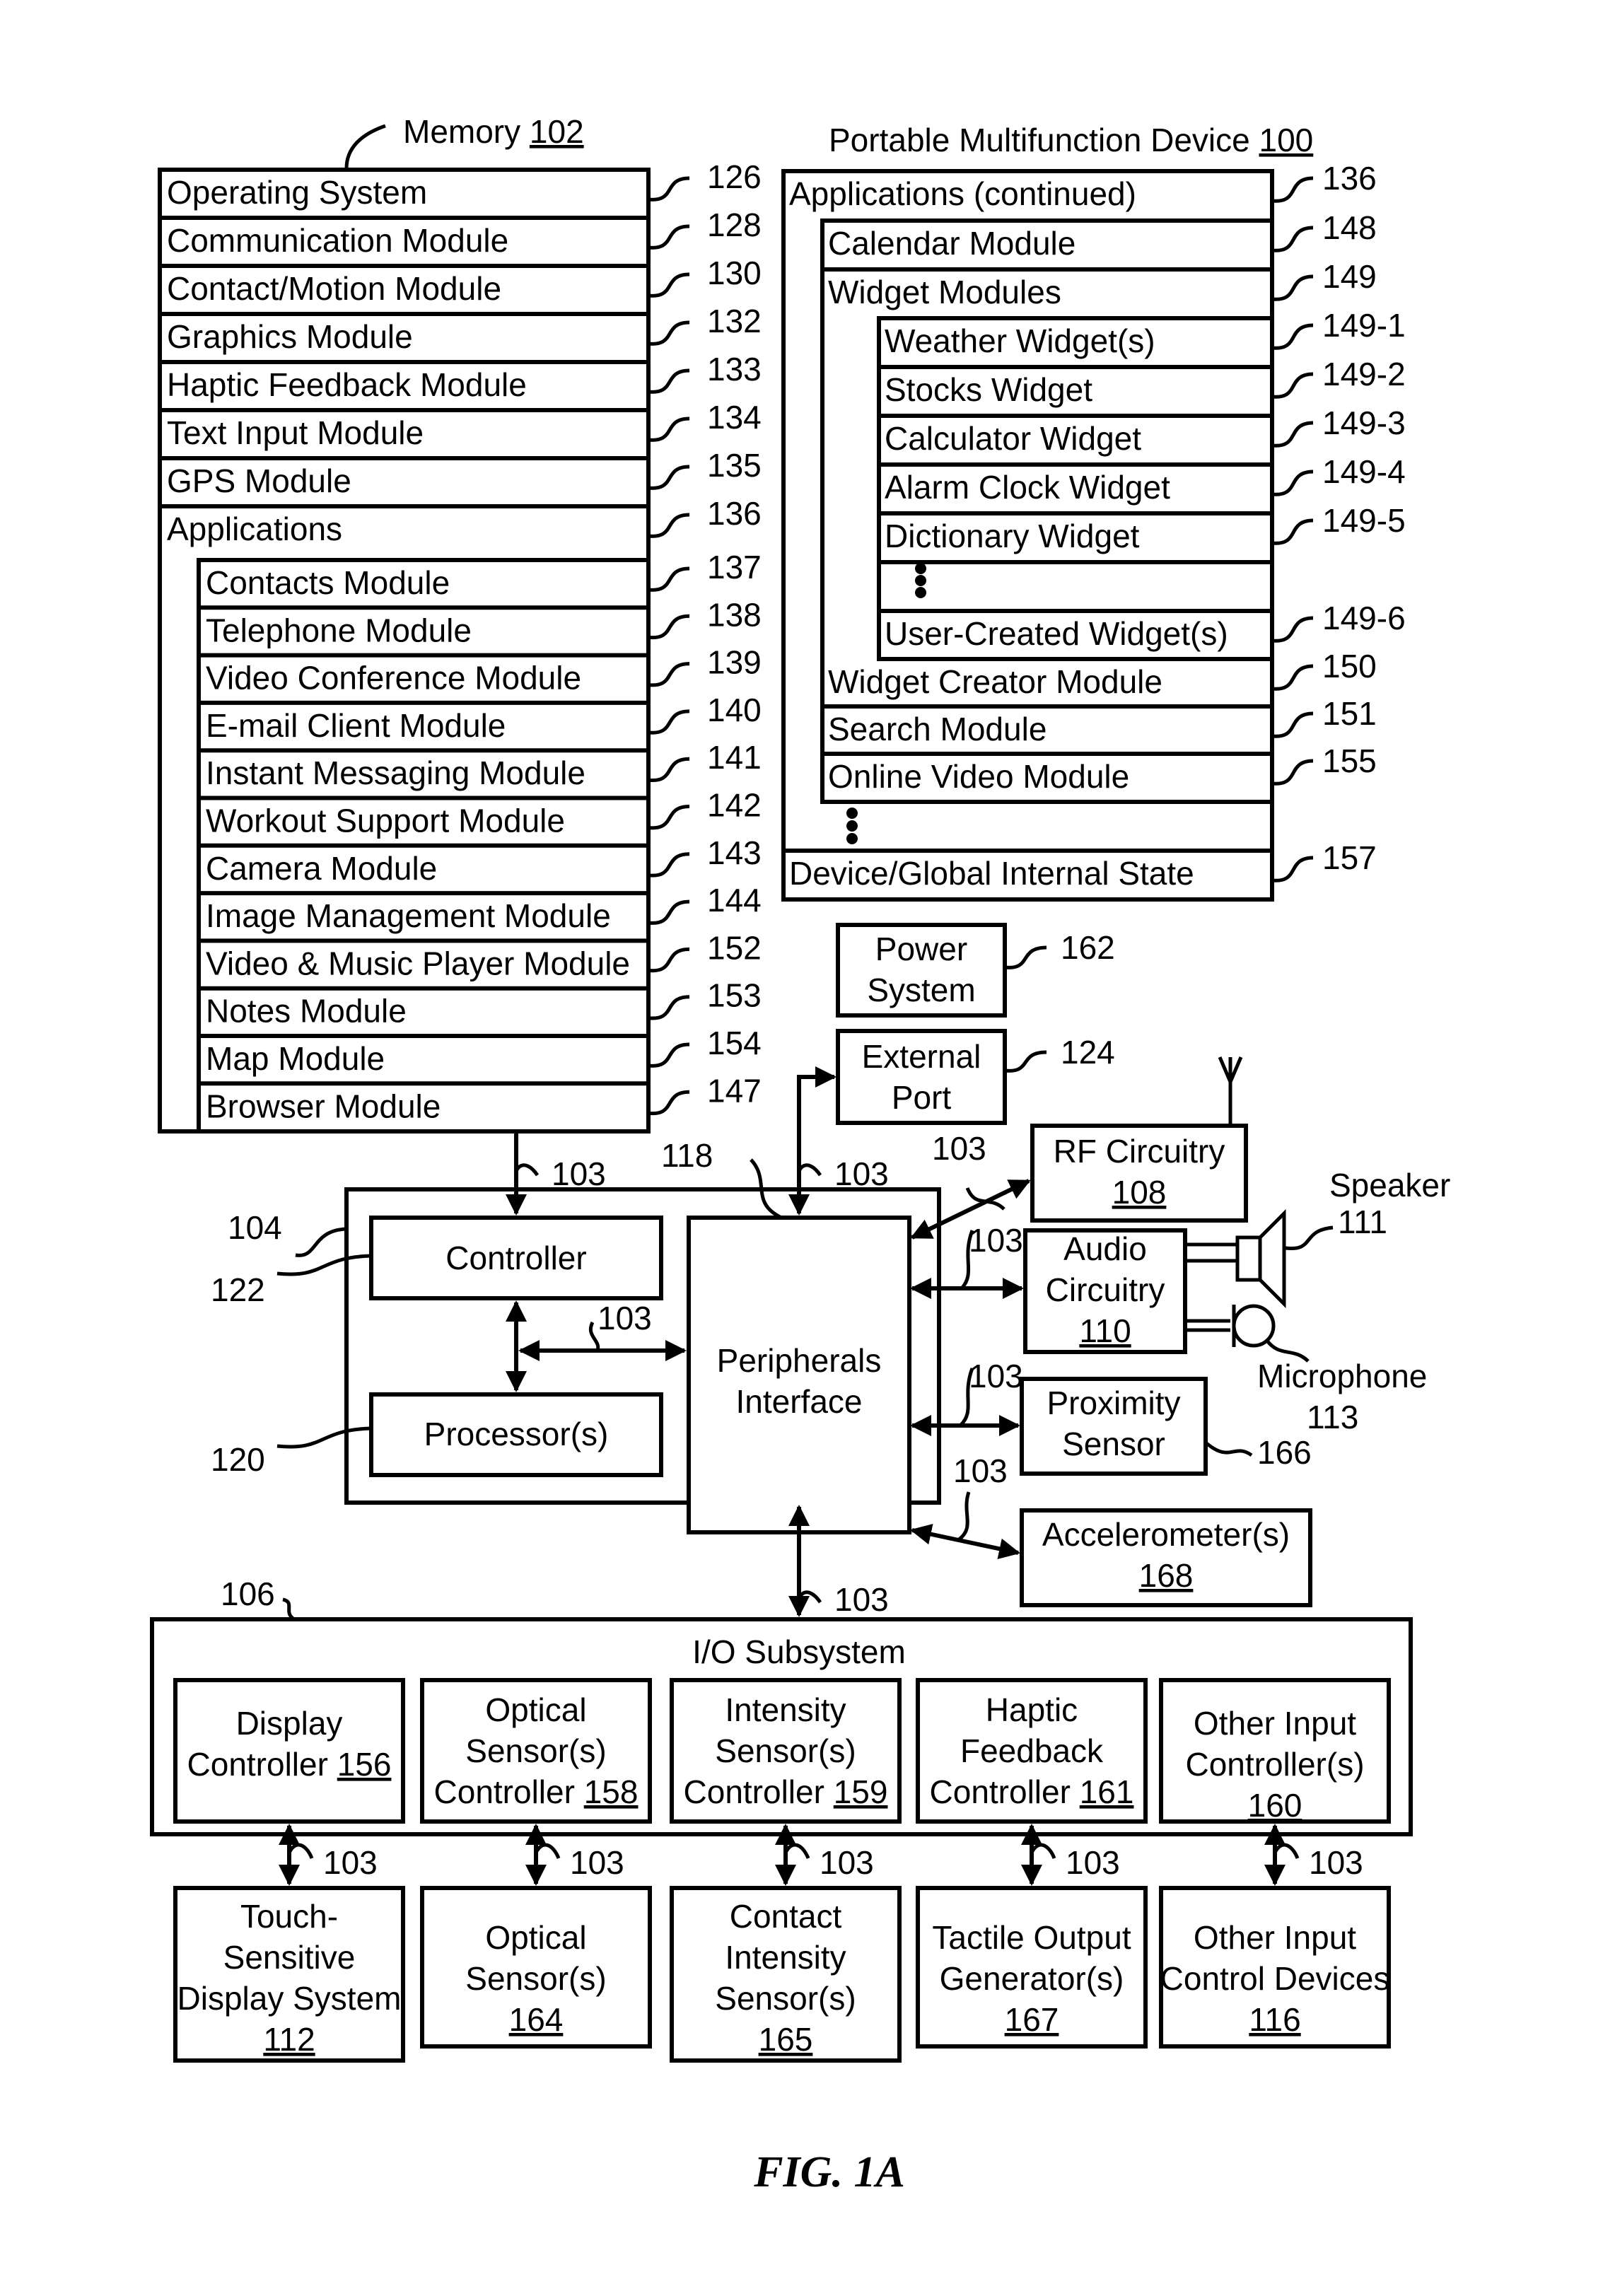 The height and width of the screenshot is (2296, 1603). Describe the element at coordinates (829, 2172) in the screenshot. I see `figure-caption: FIG. 1A` at that location.